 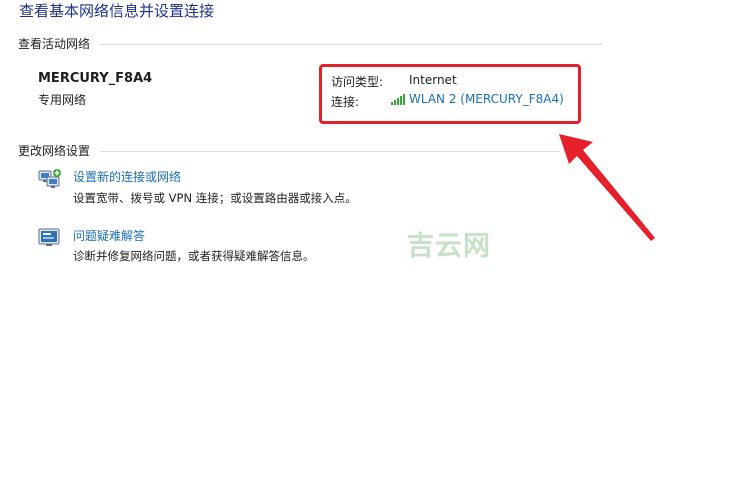 What do you see at coordinates (50, 179) in the screenshot?
I see `new-connection-icon` at bounding box center [50, 179].